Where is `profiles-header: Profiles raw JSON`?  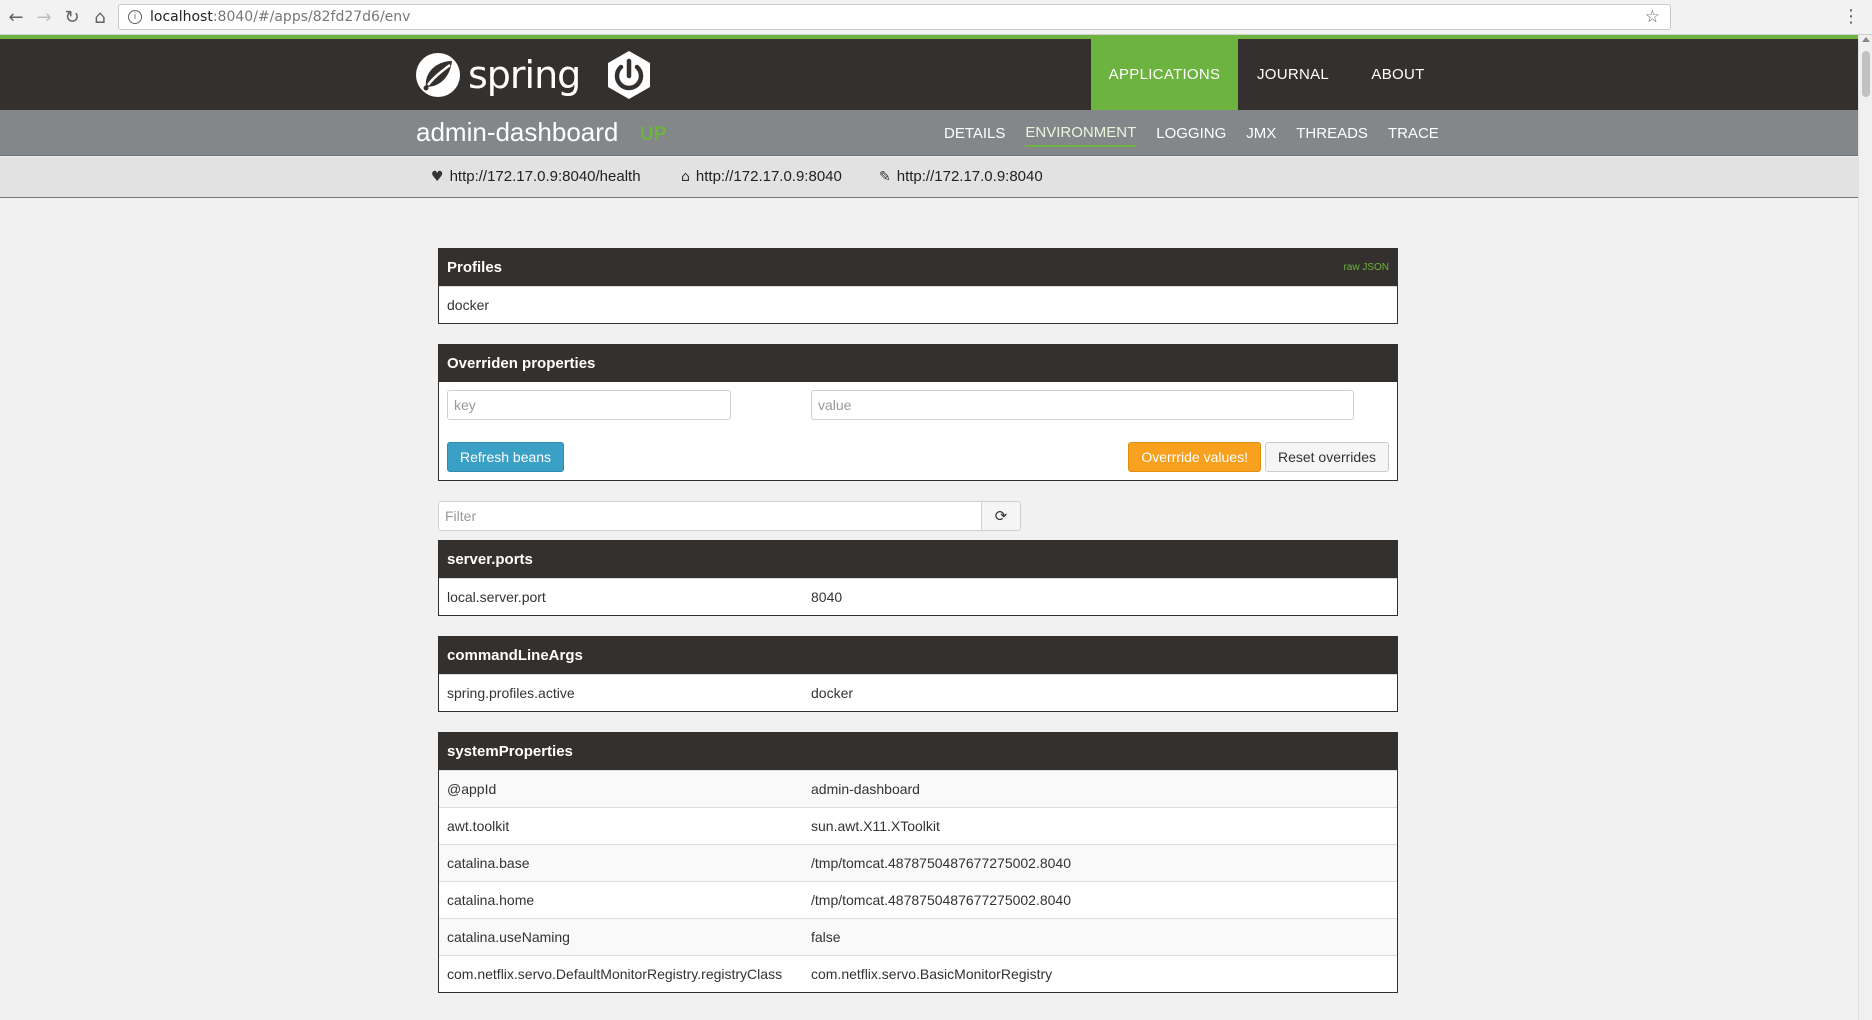 profiles-header: Profiles raw JSON is located at coordinates (918, 267).